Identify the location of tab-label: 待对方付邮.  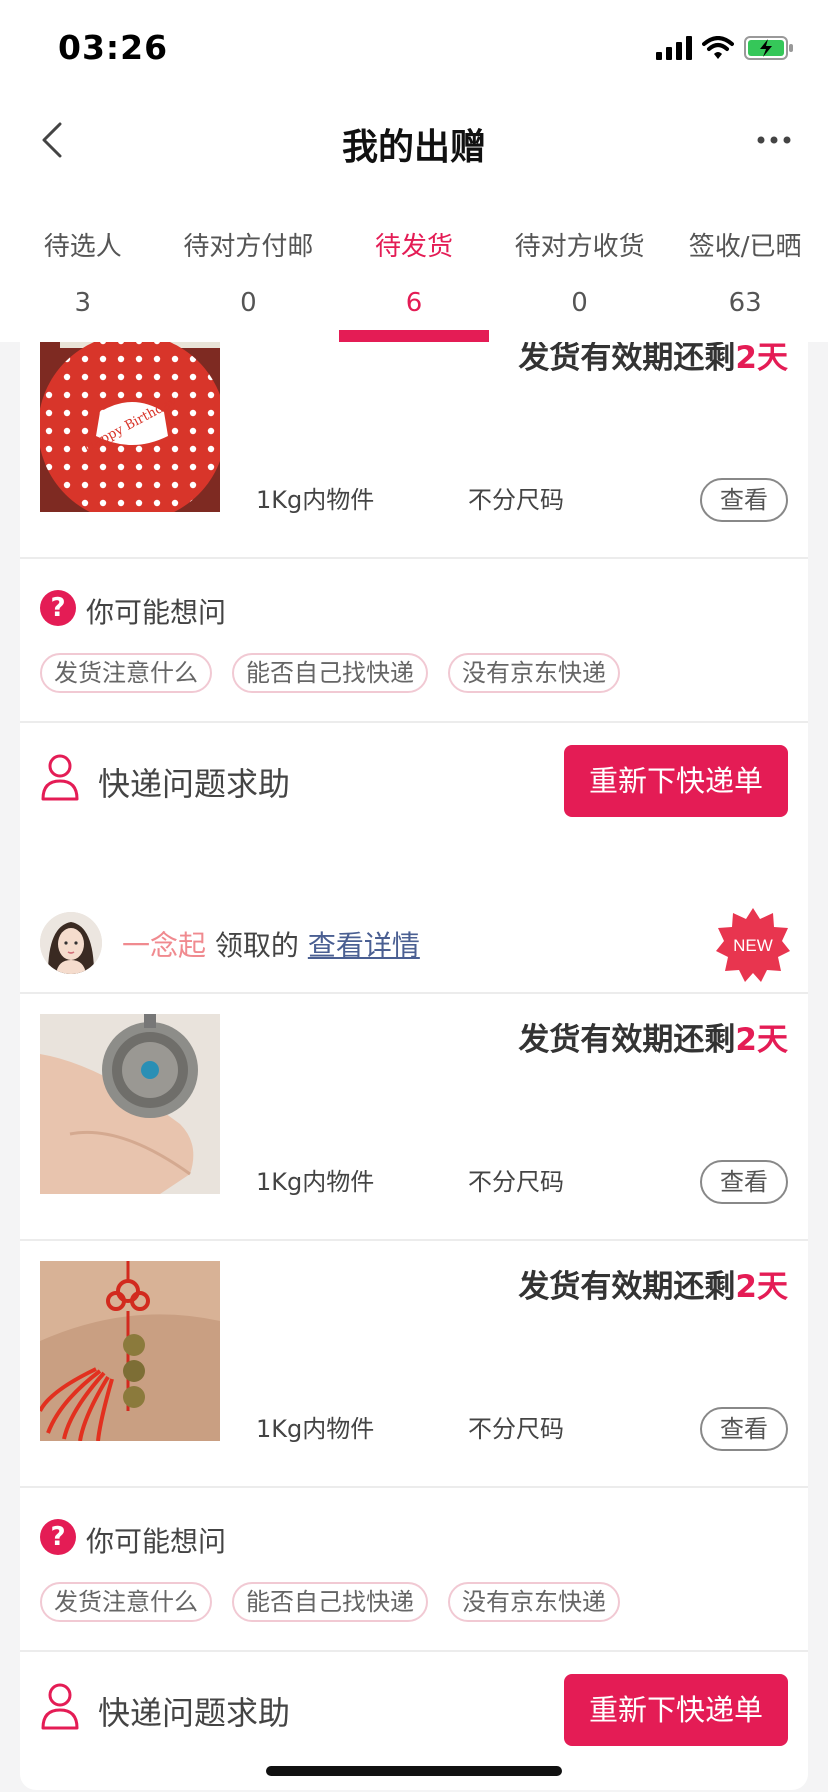
(248, 247).